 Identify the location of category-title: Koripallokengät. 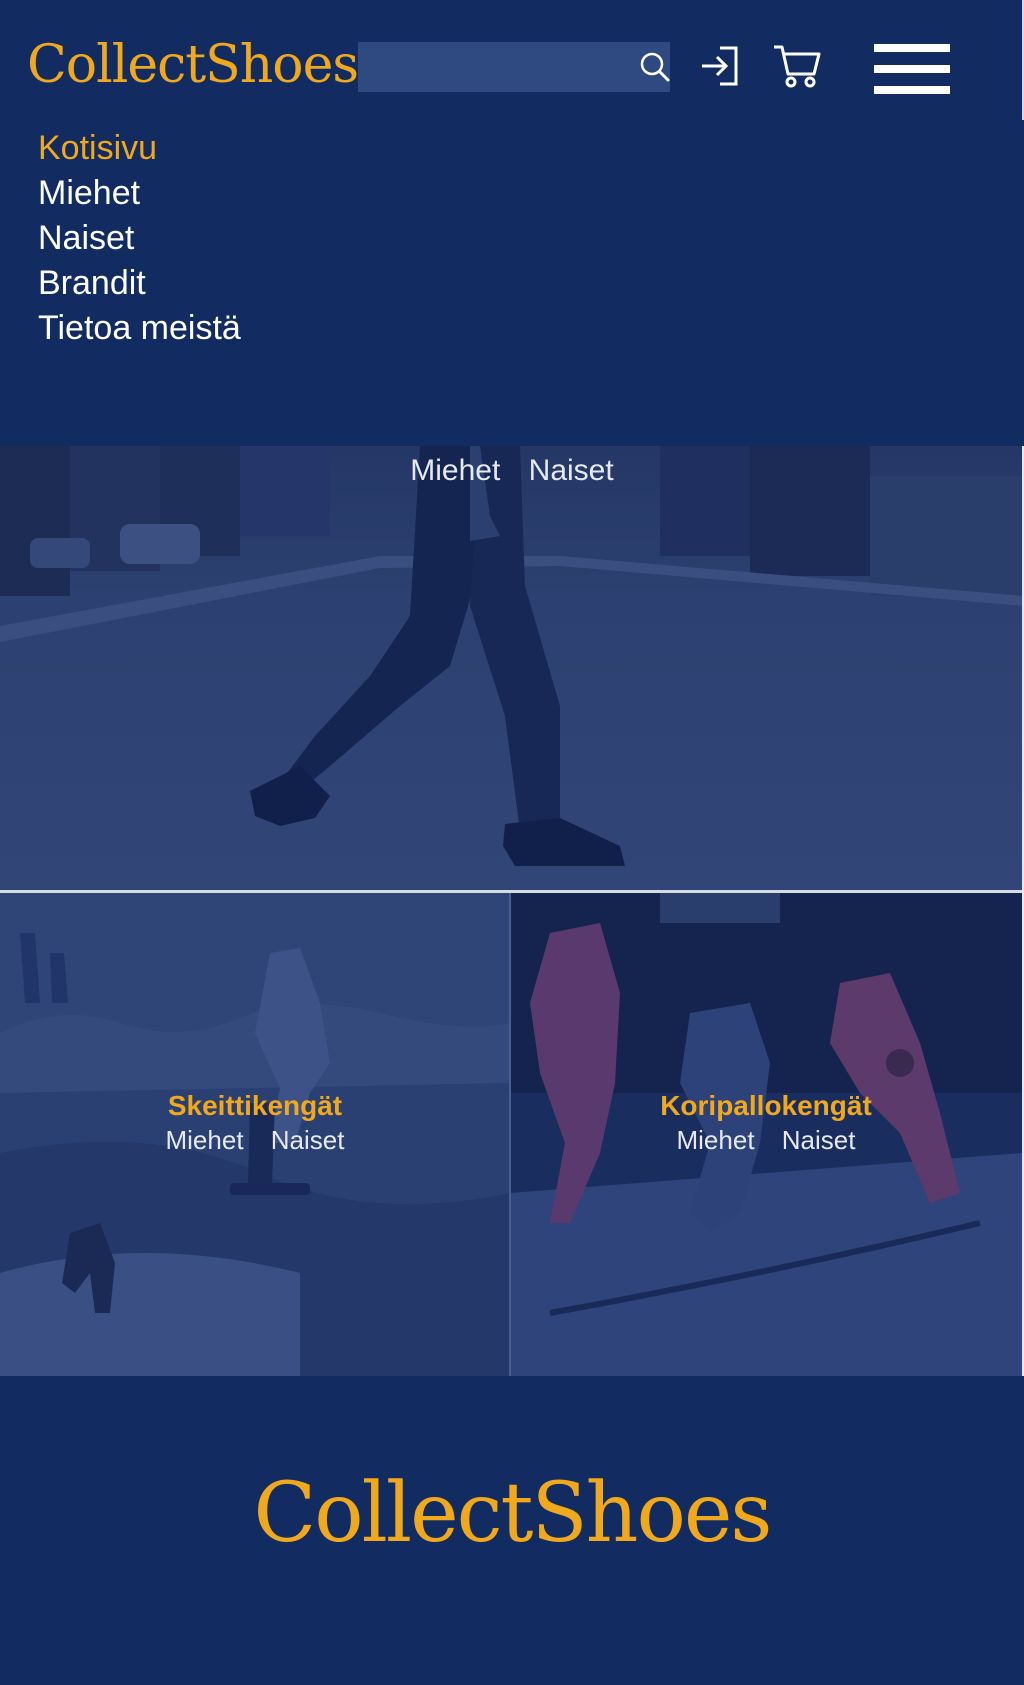
(766, 1106).